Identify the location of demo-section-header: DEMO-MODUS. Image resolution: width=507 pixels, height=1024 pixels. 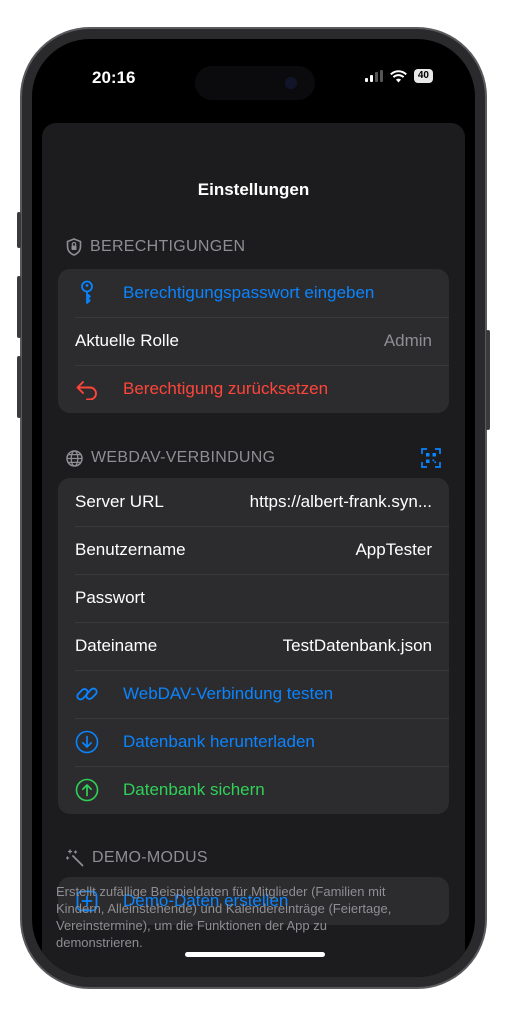
(137, 858).